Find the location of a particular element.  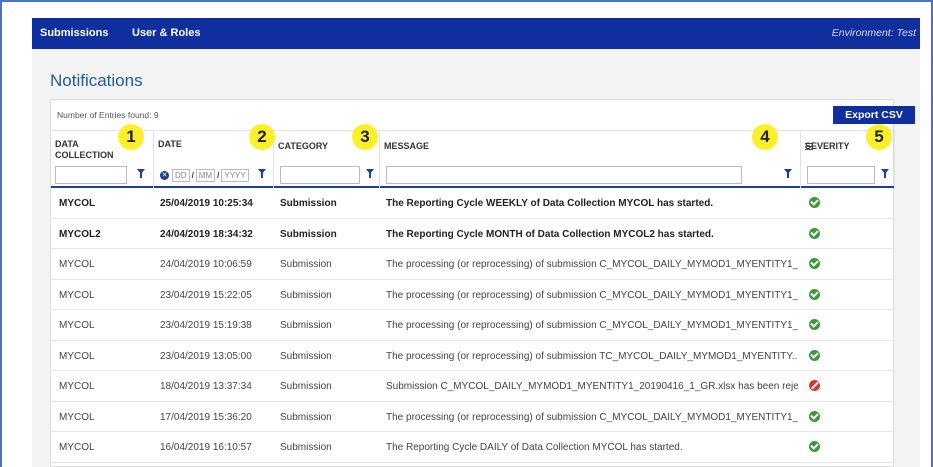

environment-label: Environment: Test is located at coordinates (873, 33).